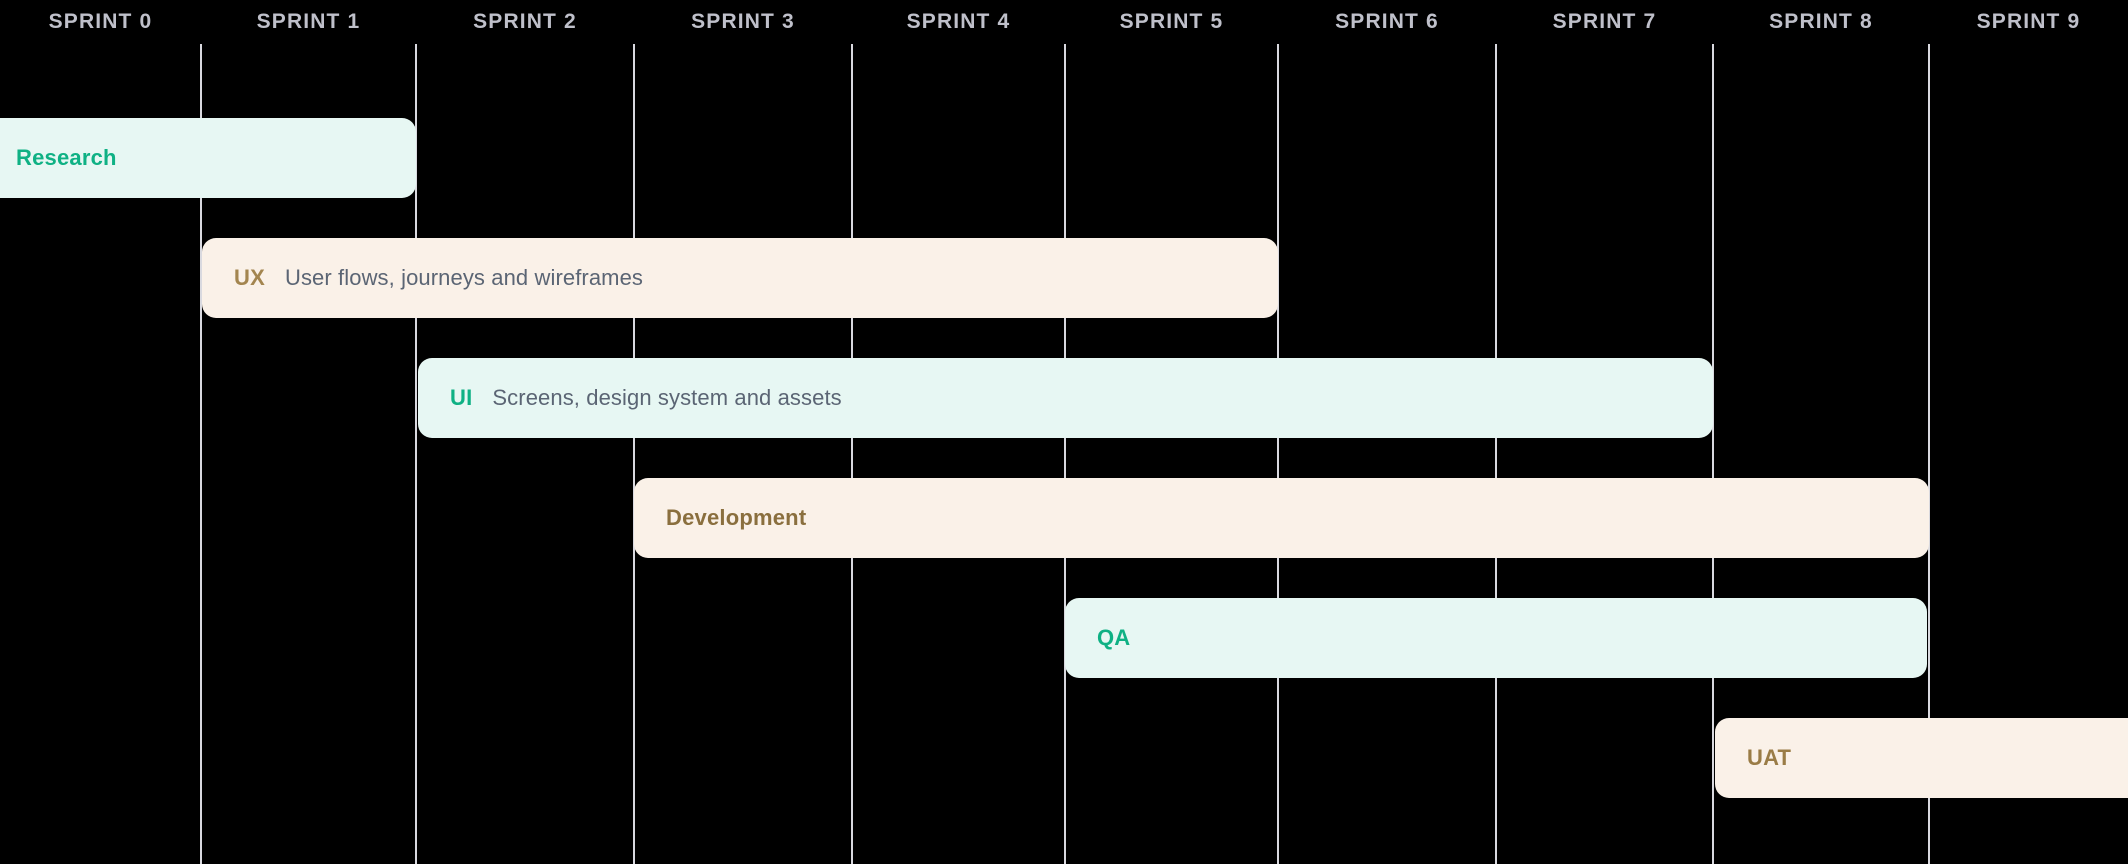  Describe the element at coordinates (308, 22) in the screenshot. I see `sprint-column-header-1: SPRINT 1` at that location.